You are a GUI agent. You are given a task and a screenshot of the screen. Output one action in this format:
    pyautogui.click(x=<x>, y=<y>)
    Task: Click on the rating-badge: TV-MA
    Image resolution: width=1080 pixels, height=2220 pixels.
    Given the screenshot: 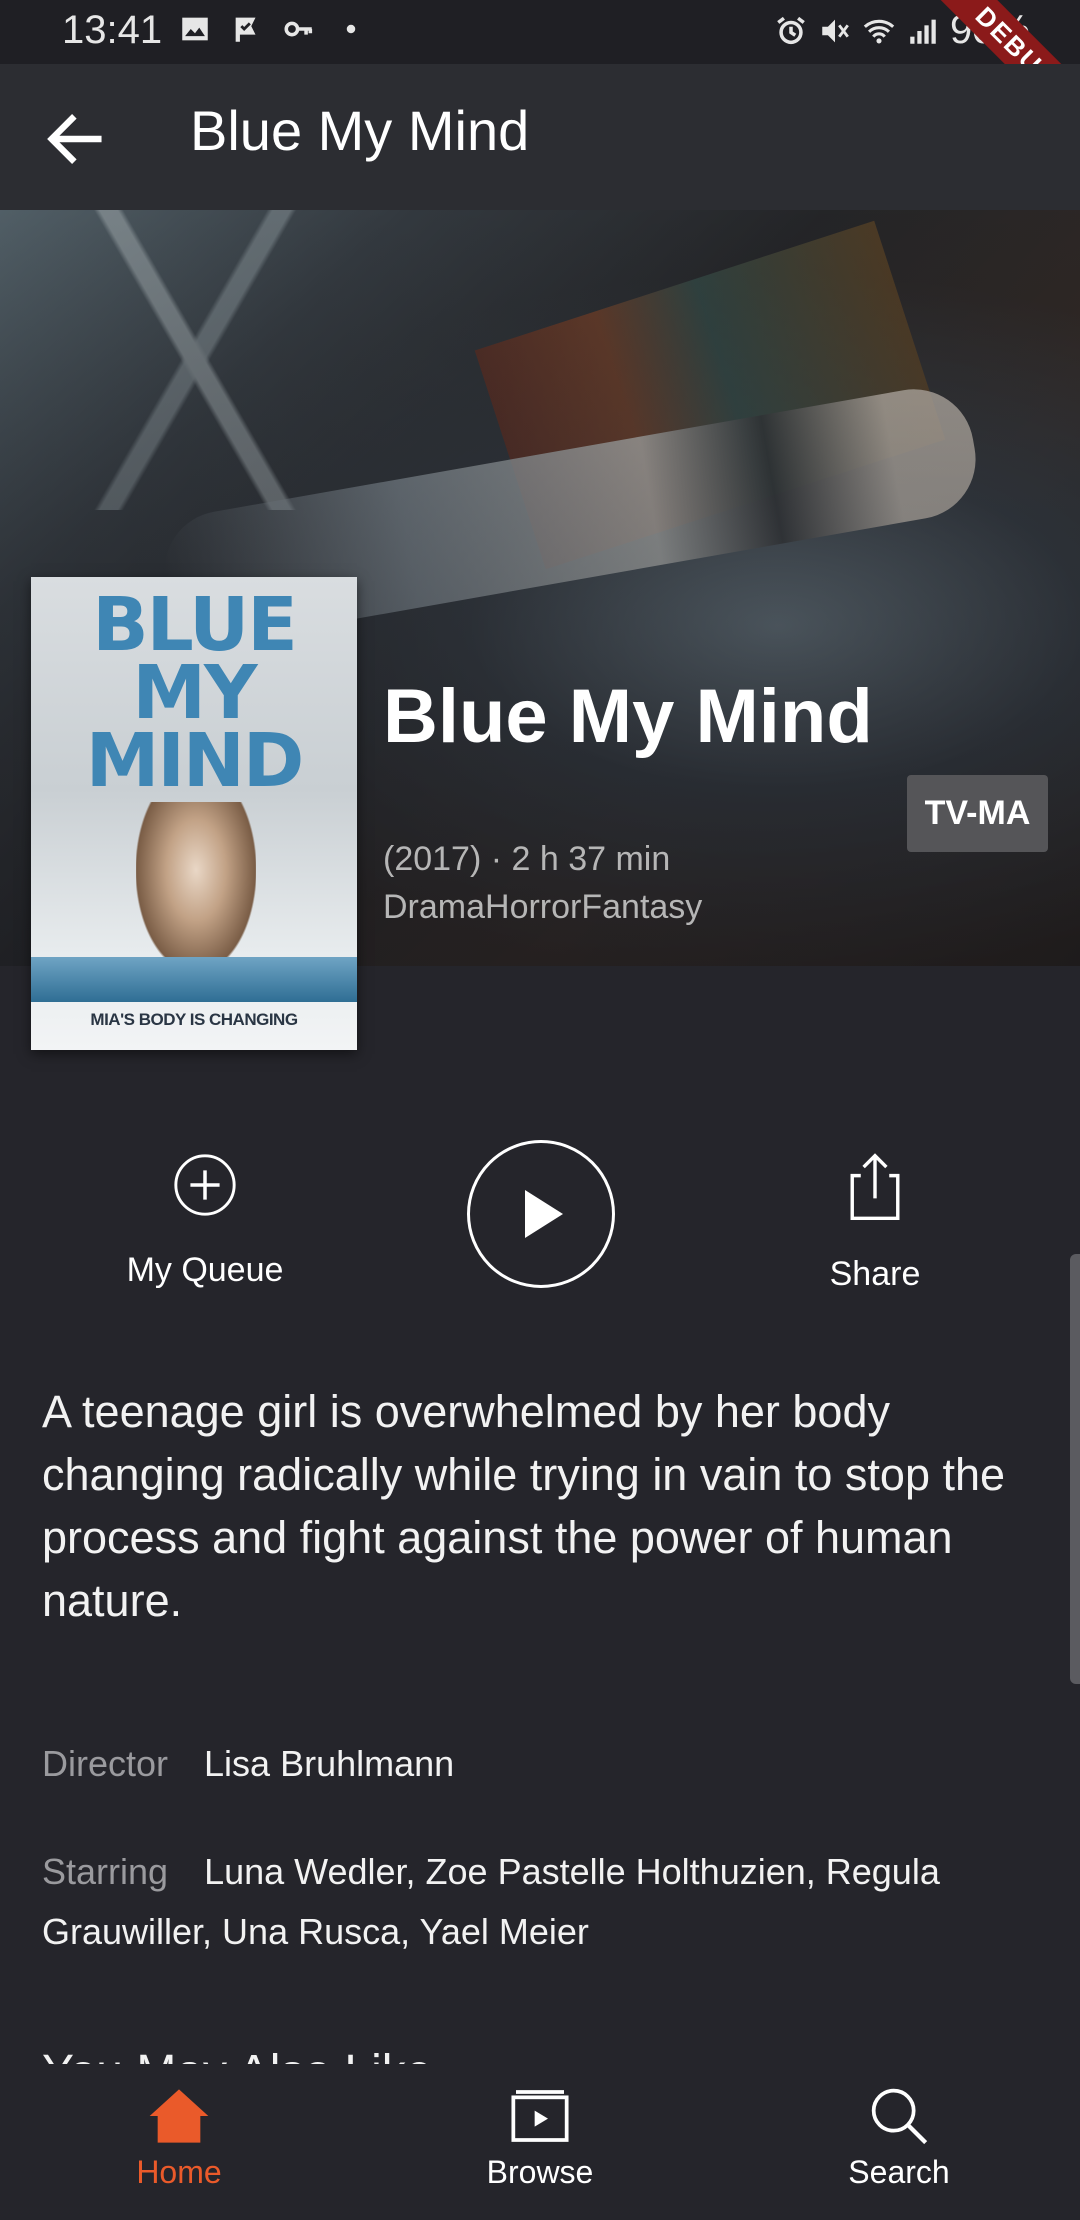 What is the action you would take?
    pyautogui.click(x=977, y=813)
    